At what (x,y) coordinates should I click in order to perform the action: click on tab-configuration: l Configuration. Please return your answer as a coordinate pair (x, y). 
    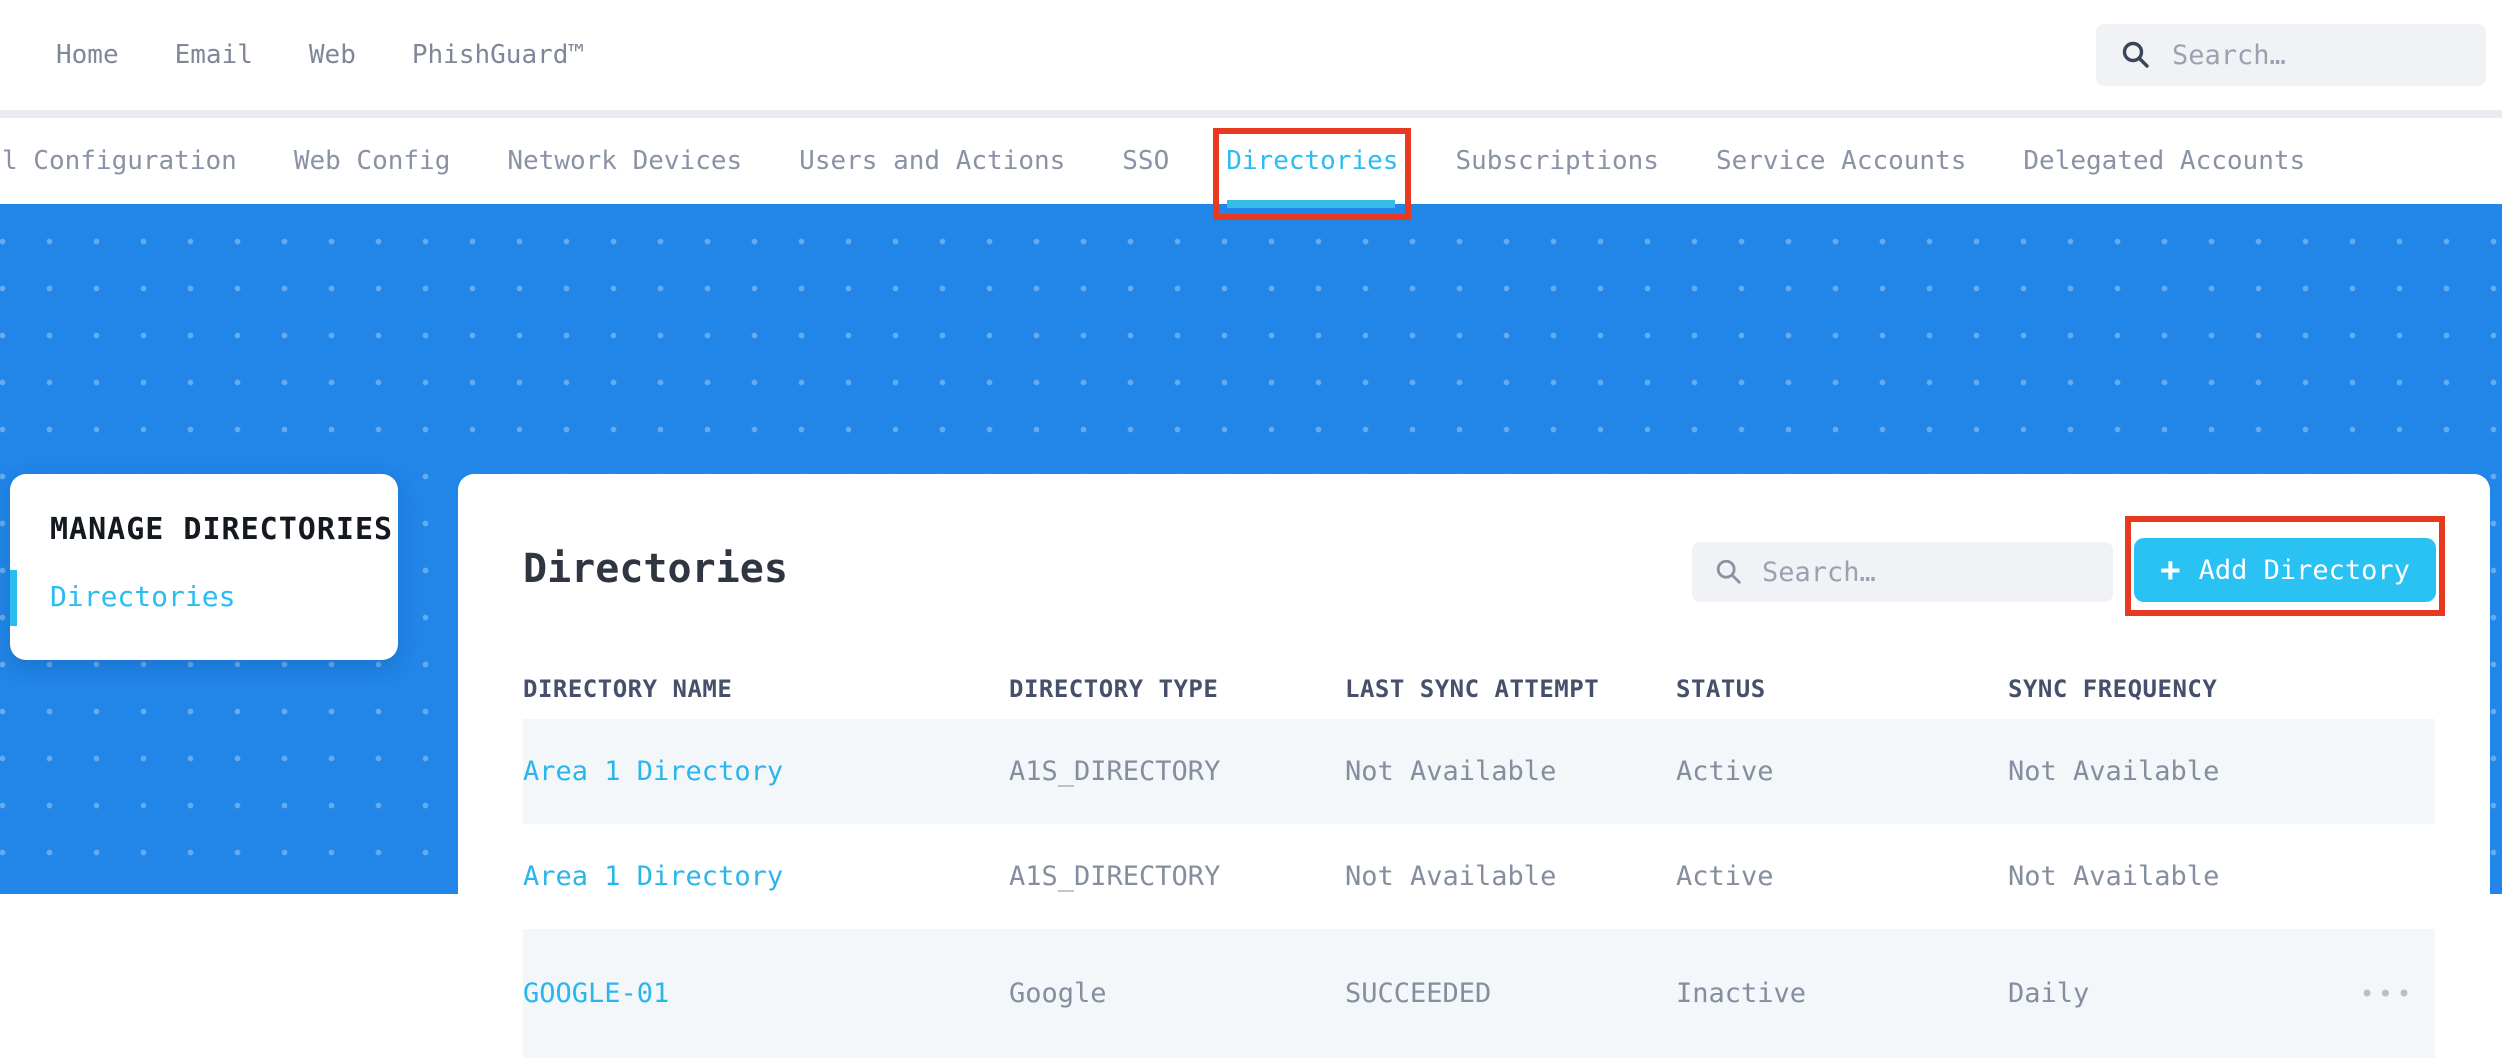
    Looking at the image, I should click on (119, 161).